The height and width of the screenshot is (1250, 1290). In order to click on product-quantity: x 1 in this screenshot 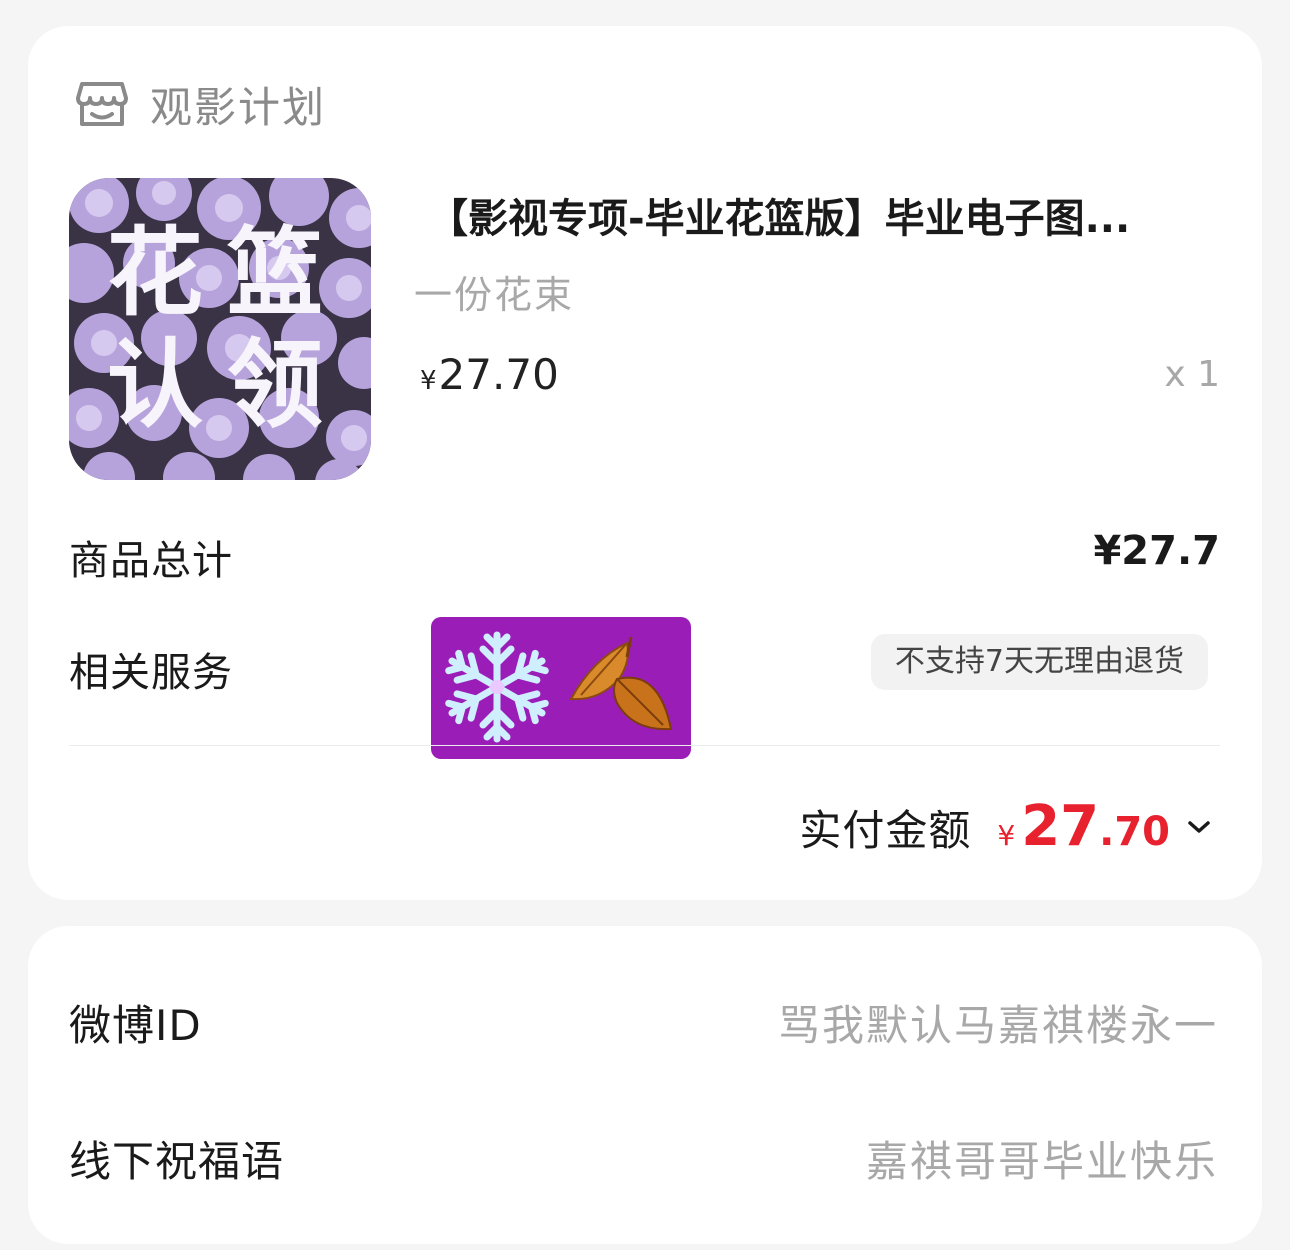, I will do `click(1192, 374)`.